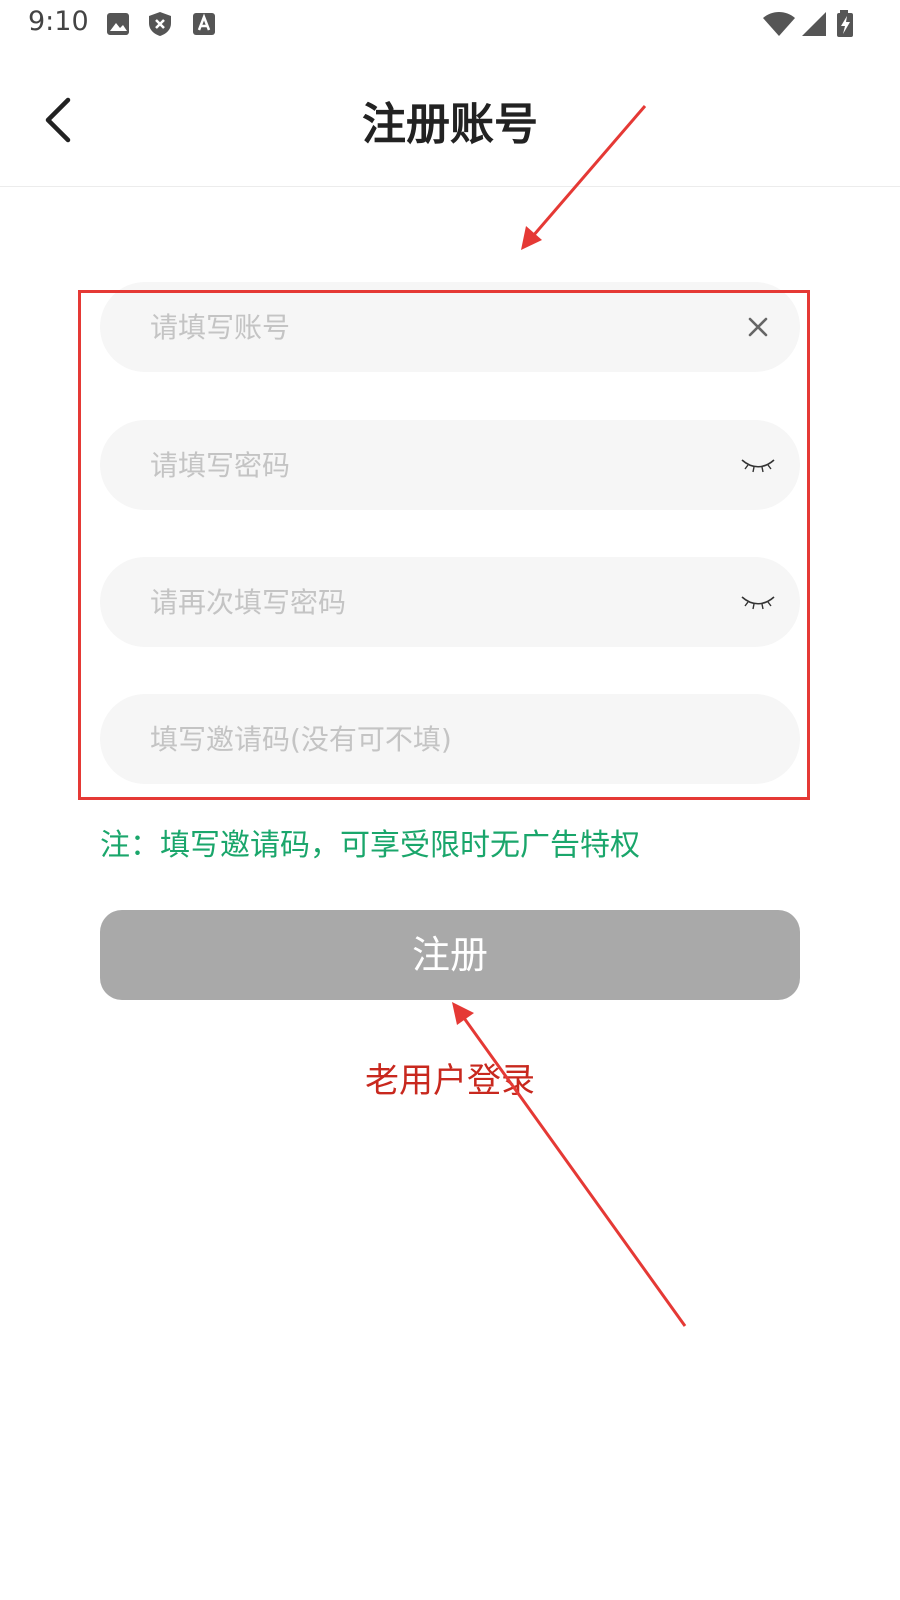 The height and width of the screenshot is (1600, 900). I want to click on invite-code-input, so click(430, 739).